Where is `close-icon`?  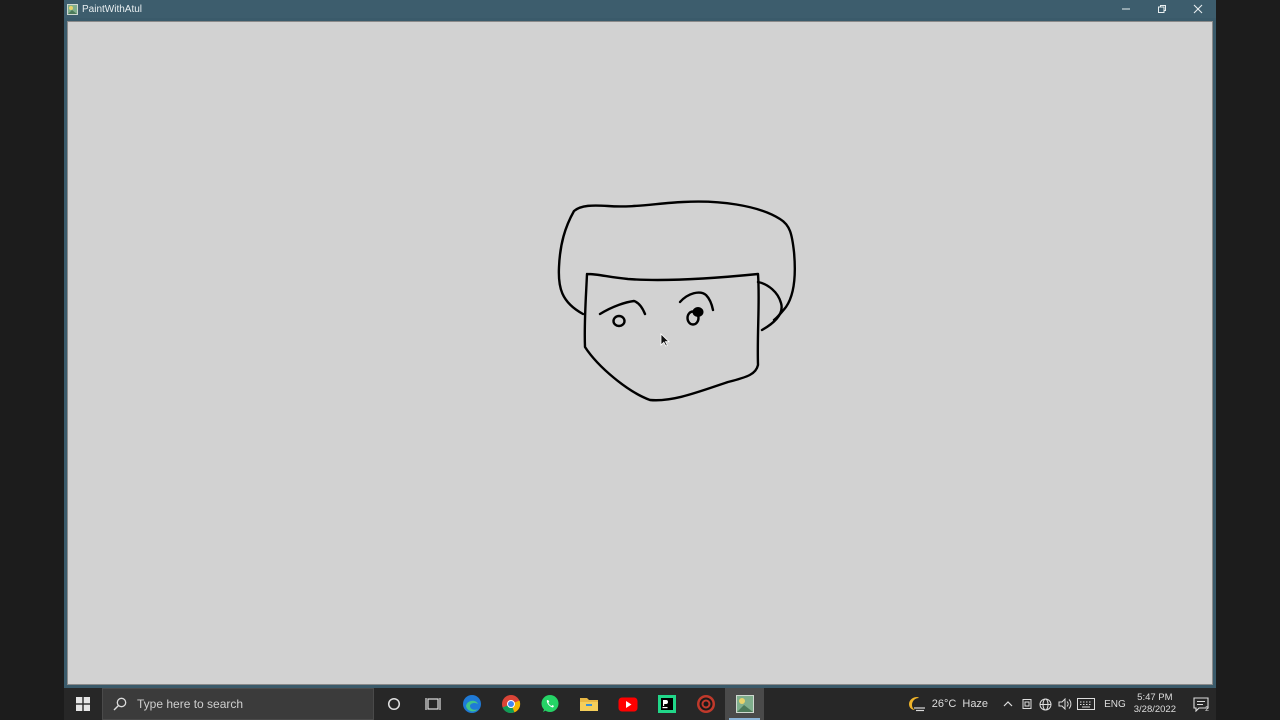 close-icon is located at coordinates (1198, 9).